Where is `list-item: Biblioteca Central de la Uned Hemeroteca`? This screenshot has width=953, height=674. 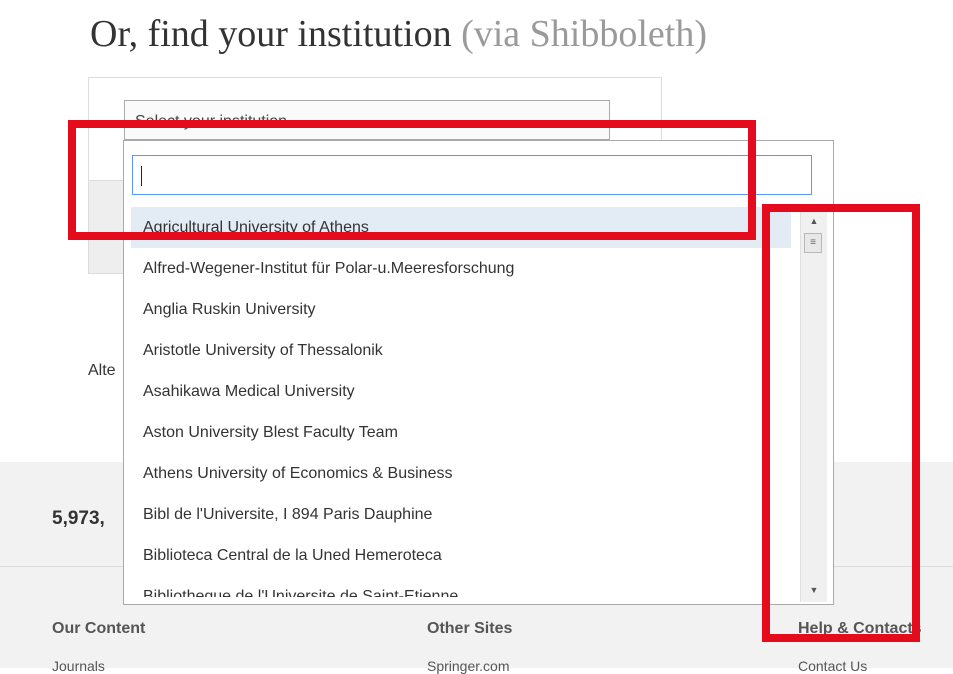
list-item: Biblioteca Central de la Uned Hemeroteca is located at coordinates (461, 555).